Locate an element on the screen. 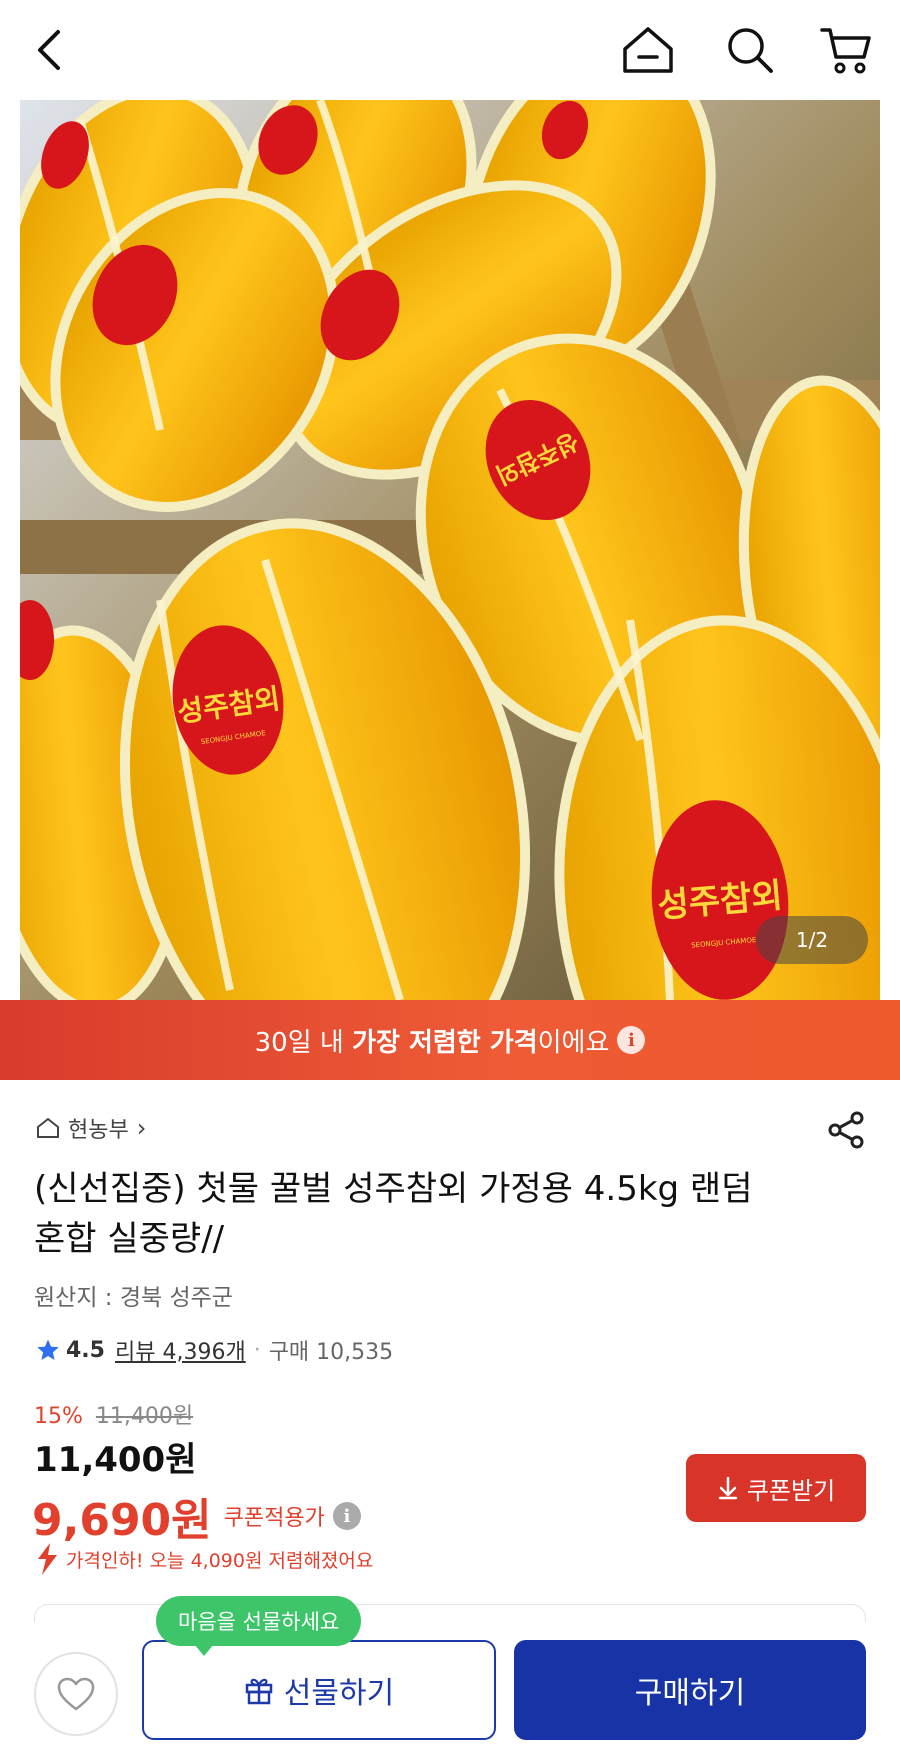 This screenshot has height=1754, width=900. gift-tooltip: 마음을 선물하세요 is located at coordinates (259, 1626).